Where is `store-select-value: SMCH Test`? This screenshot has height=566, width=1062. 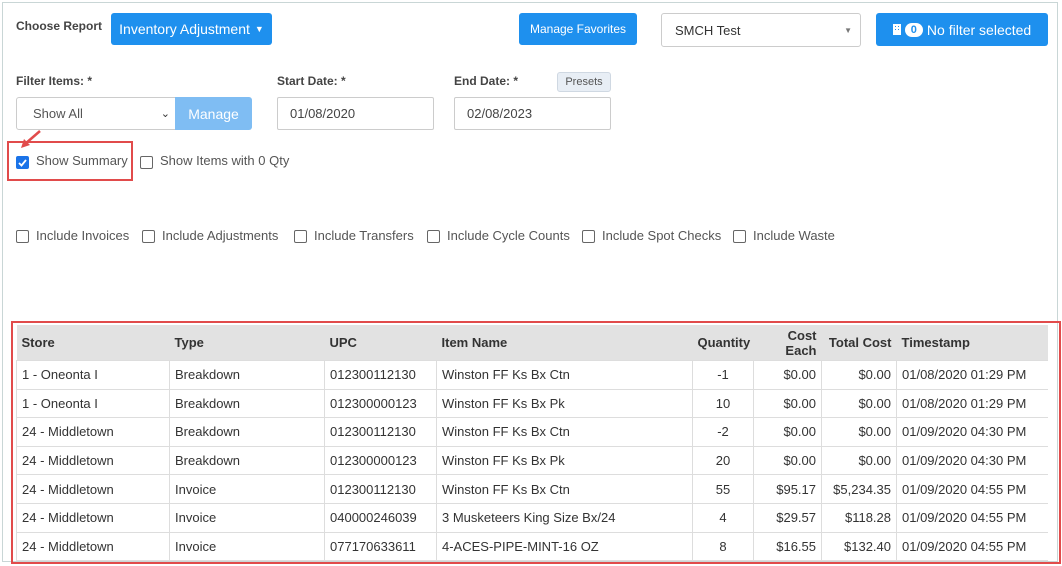
store-select-value: SMCH Test is located at coordinates (708, 30).